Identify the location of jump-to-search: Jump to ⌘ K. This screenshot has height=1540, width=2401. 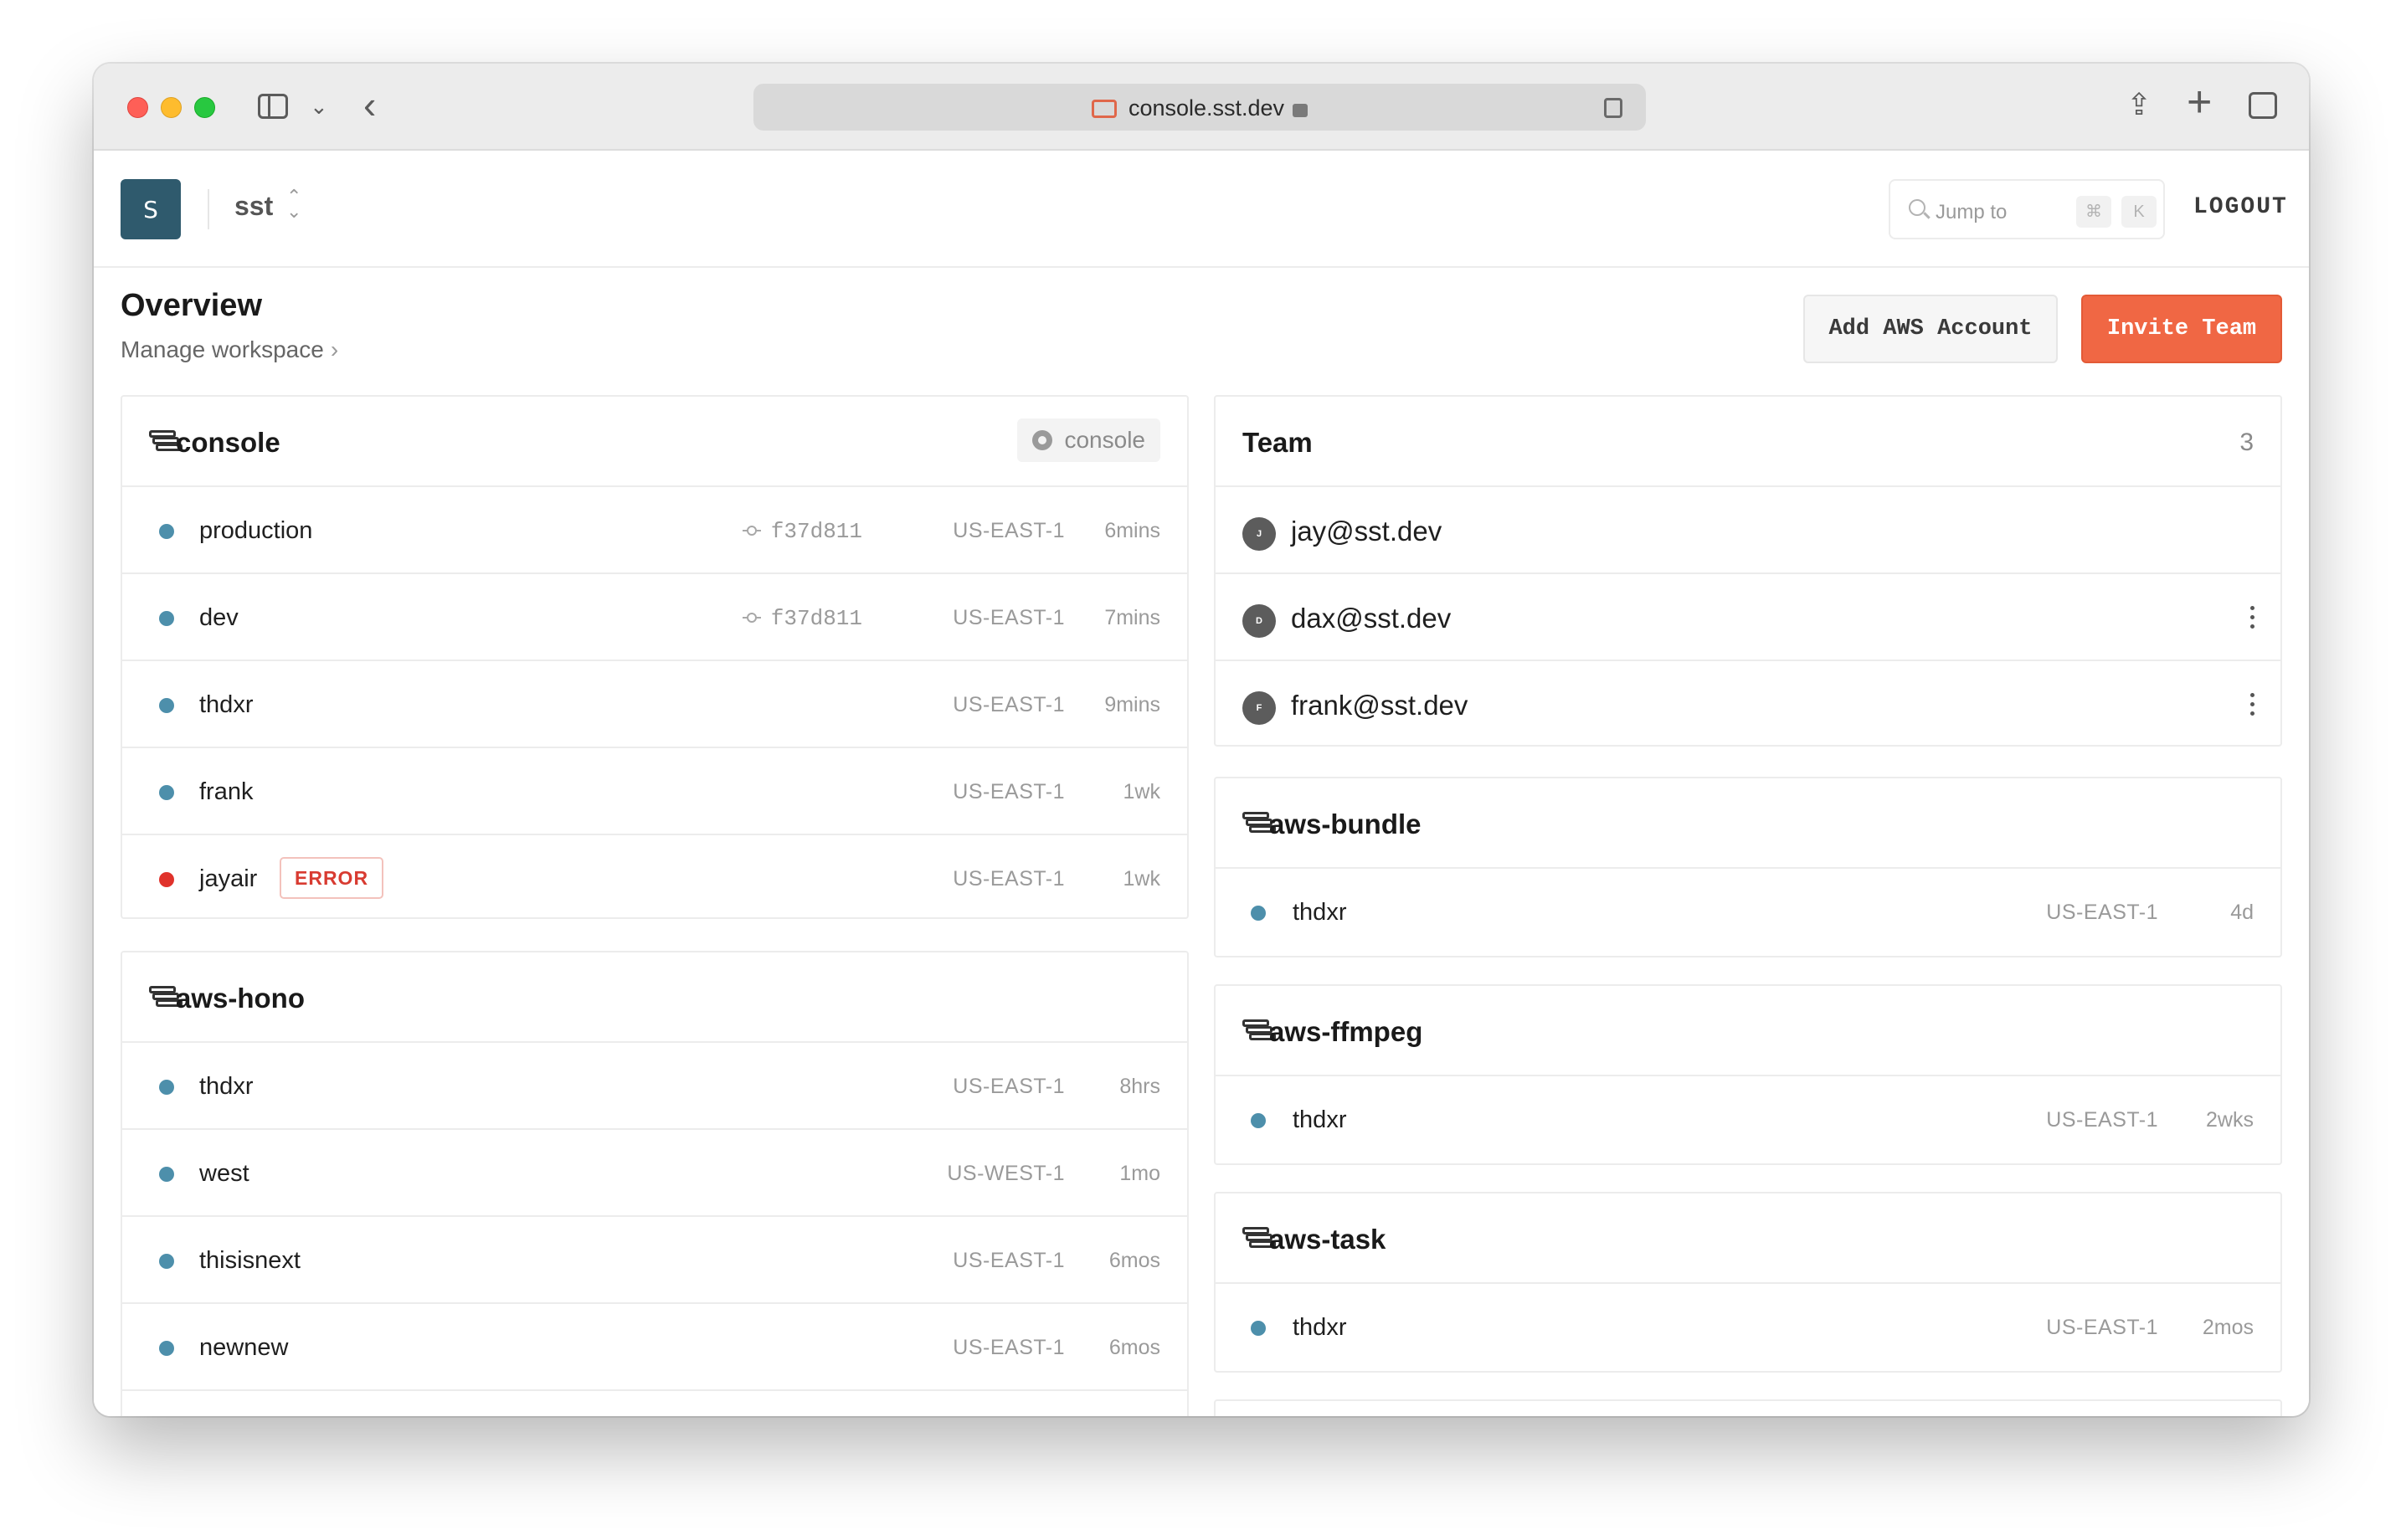
(2027, 209).